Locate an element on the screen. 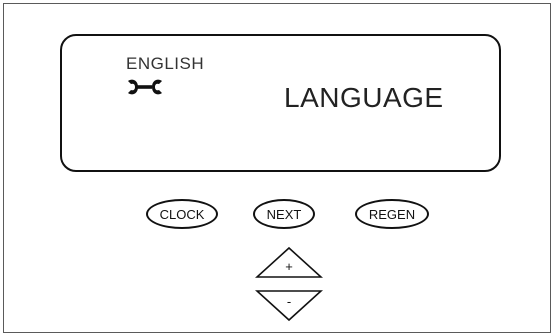  display-main-text: LANGUAGE is located at coordinates (364, 97).